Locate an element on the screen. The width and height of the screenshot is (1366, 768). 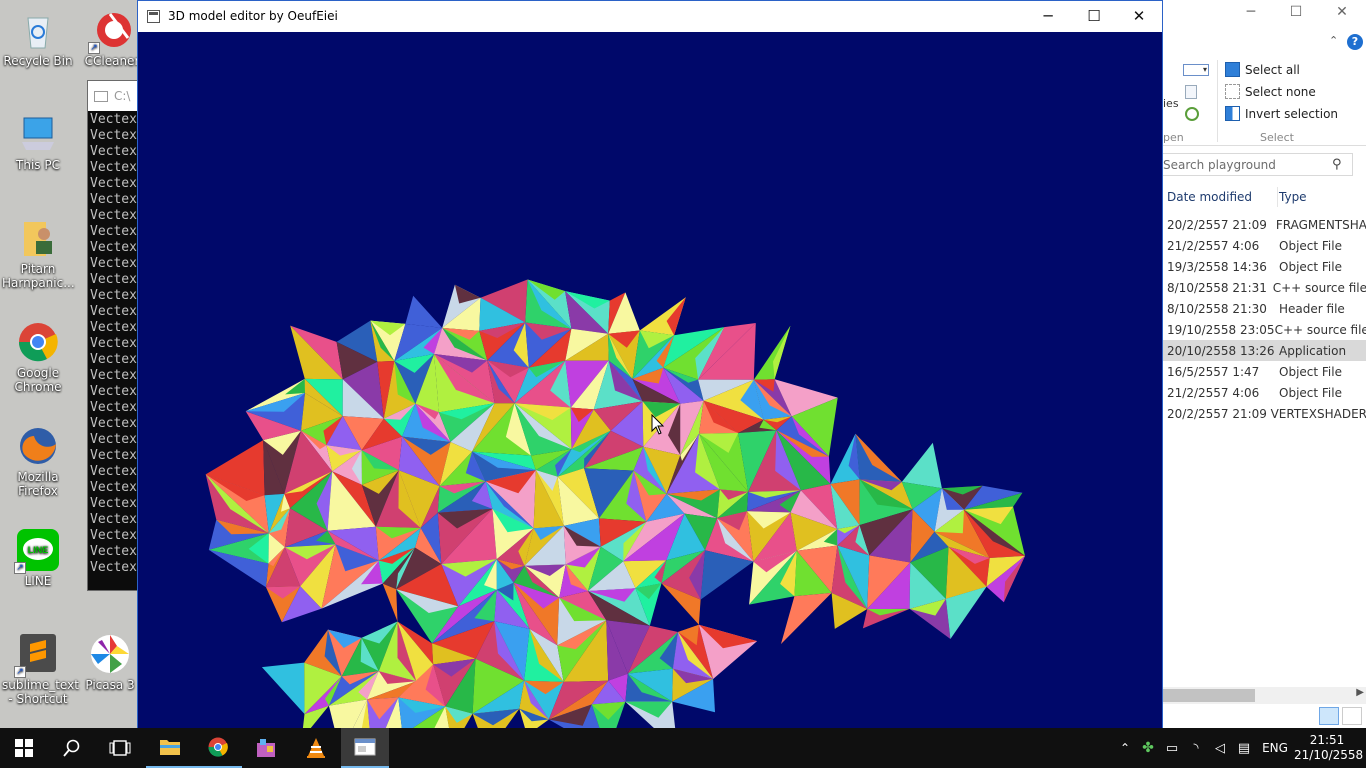
desktop-icon-picasa: Picasa 3 is located at coordinates (110, 662).